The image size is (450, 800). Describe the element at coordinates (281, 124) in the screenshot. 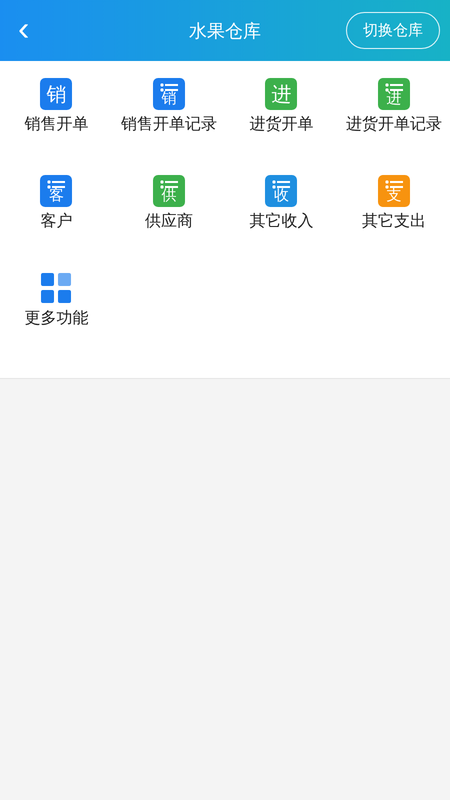

I see `menu-item-label: 进货开单` at that location.